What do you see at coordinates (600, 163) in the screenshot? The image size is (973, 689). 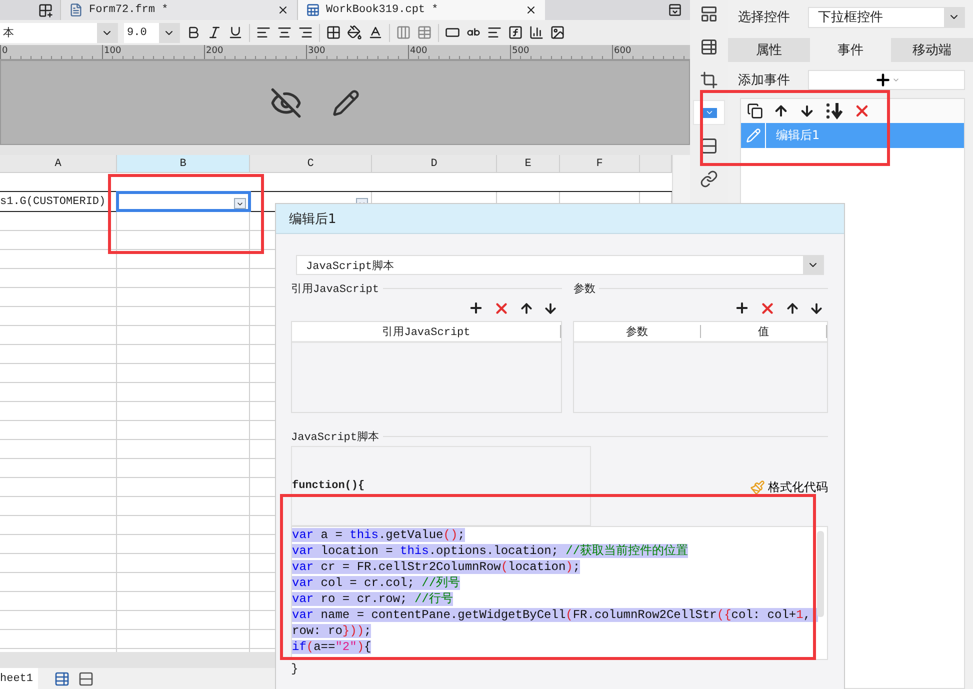 I see `column-header: F` at bounding box center [600, 163].